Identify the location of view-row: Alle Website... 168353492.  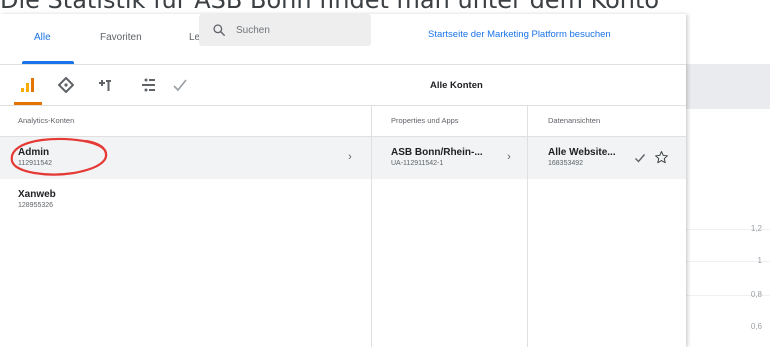
(607, 158).